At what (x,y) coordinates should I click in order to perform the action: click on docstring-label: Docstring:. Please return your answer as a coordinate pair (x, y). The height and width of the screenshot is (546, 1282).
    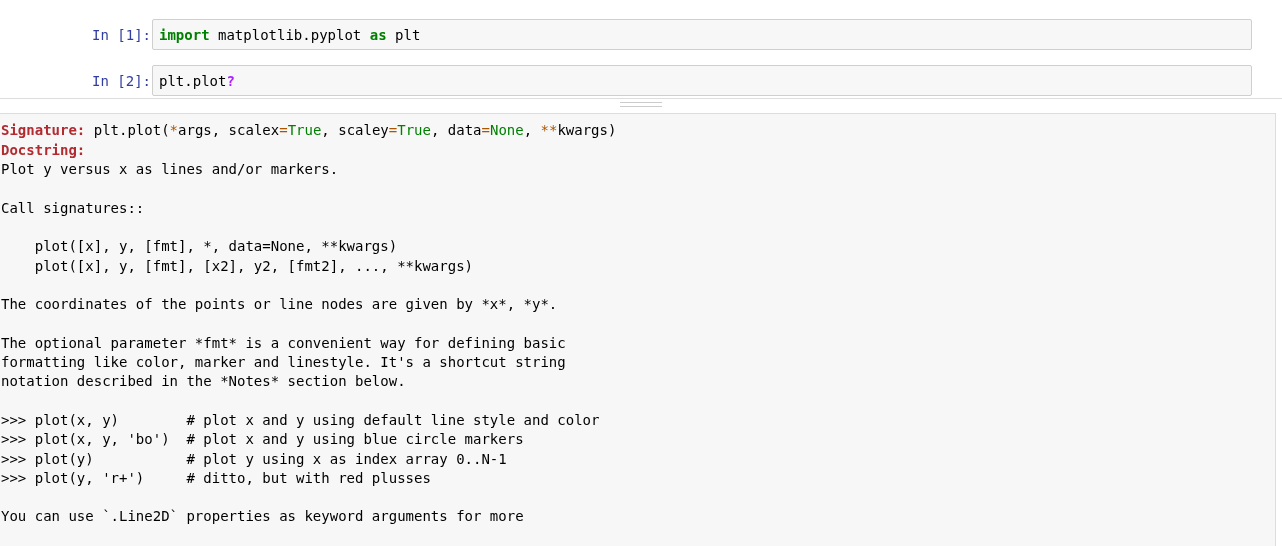
    Looking at the image, I should click on (43, 150).